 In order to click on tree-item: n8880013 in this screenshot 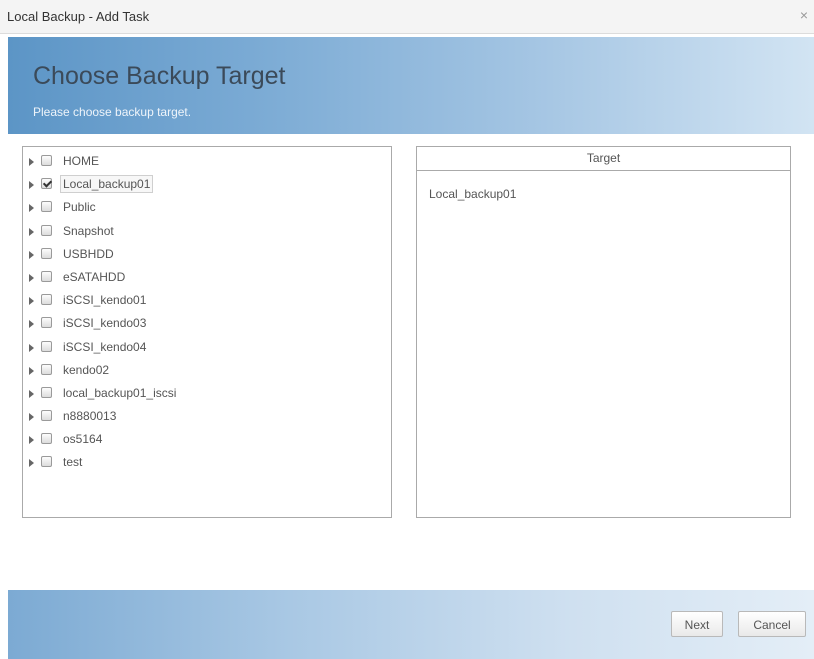, I will do `click(207, 417)`.